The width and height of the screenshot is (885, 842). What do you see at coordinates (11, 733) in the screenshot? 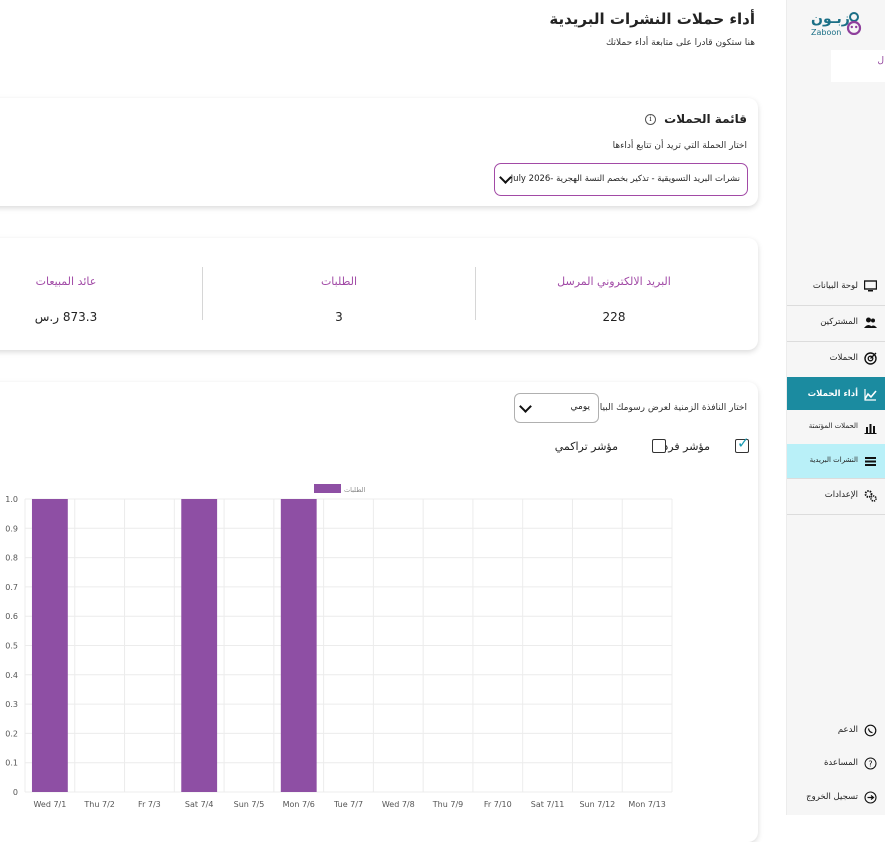
I see `y-tick-label: 0.2` at bounding box center [11, 733].